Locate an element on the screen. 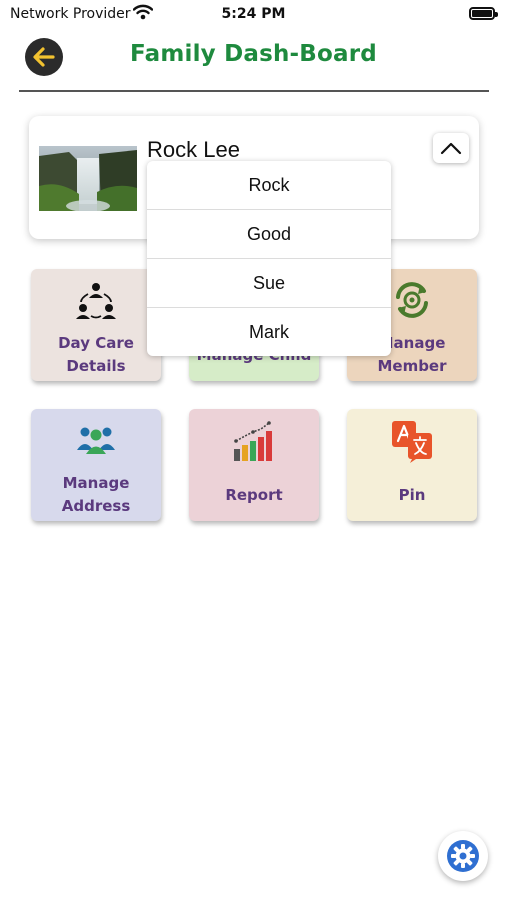 Image resolution: width=507 pixels, height=900 pixels. status-bar: Network Provider 5:24 PM is located at coordinates (253, 14).